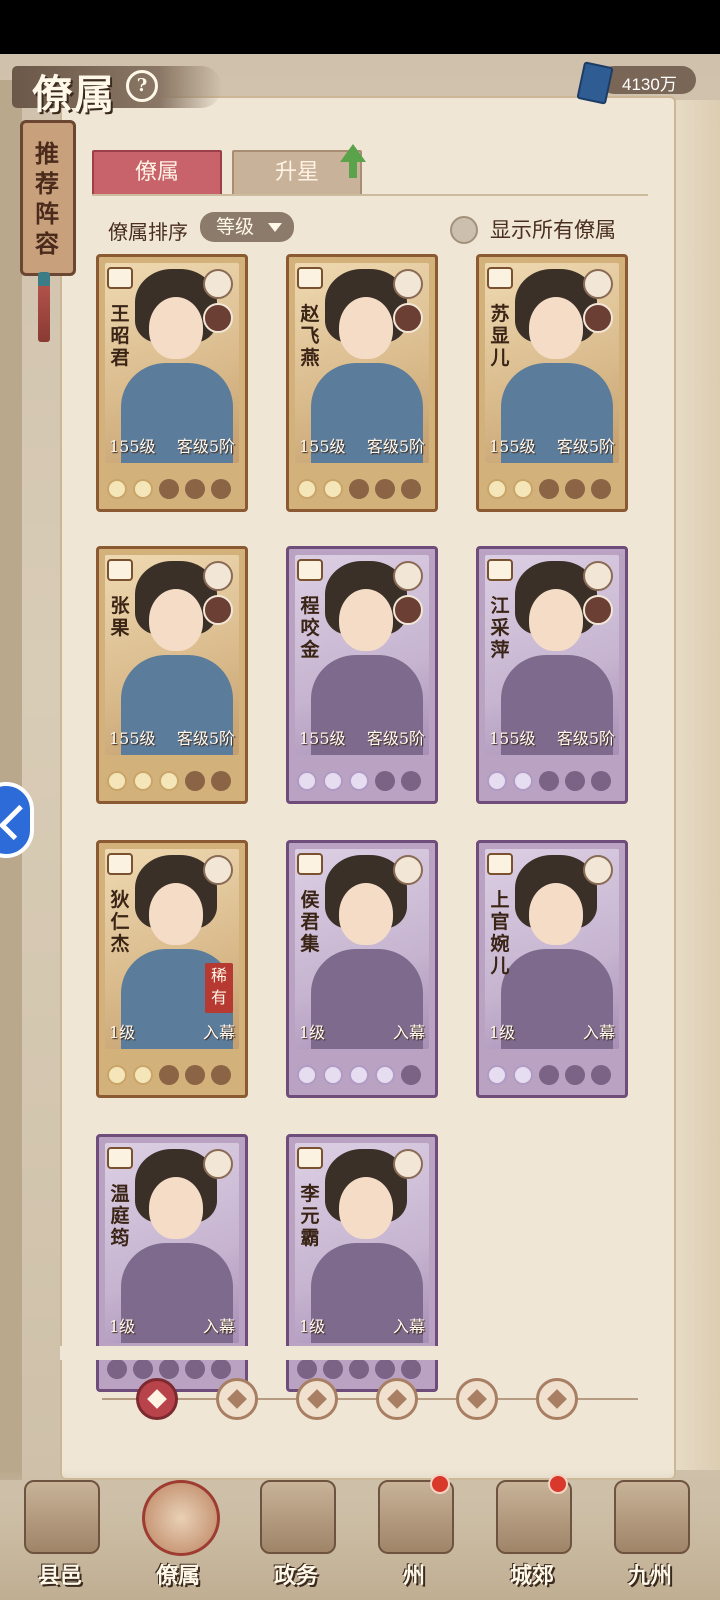 The height and width of the screenshot is (1600, 720). I want to click on tab-retainers: 僚属, so click(157, 173).